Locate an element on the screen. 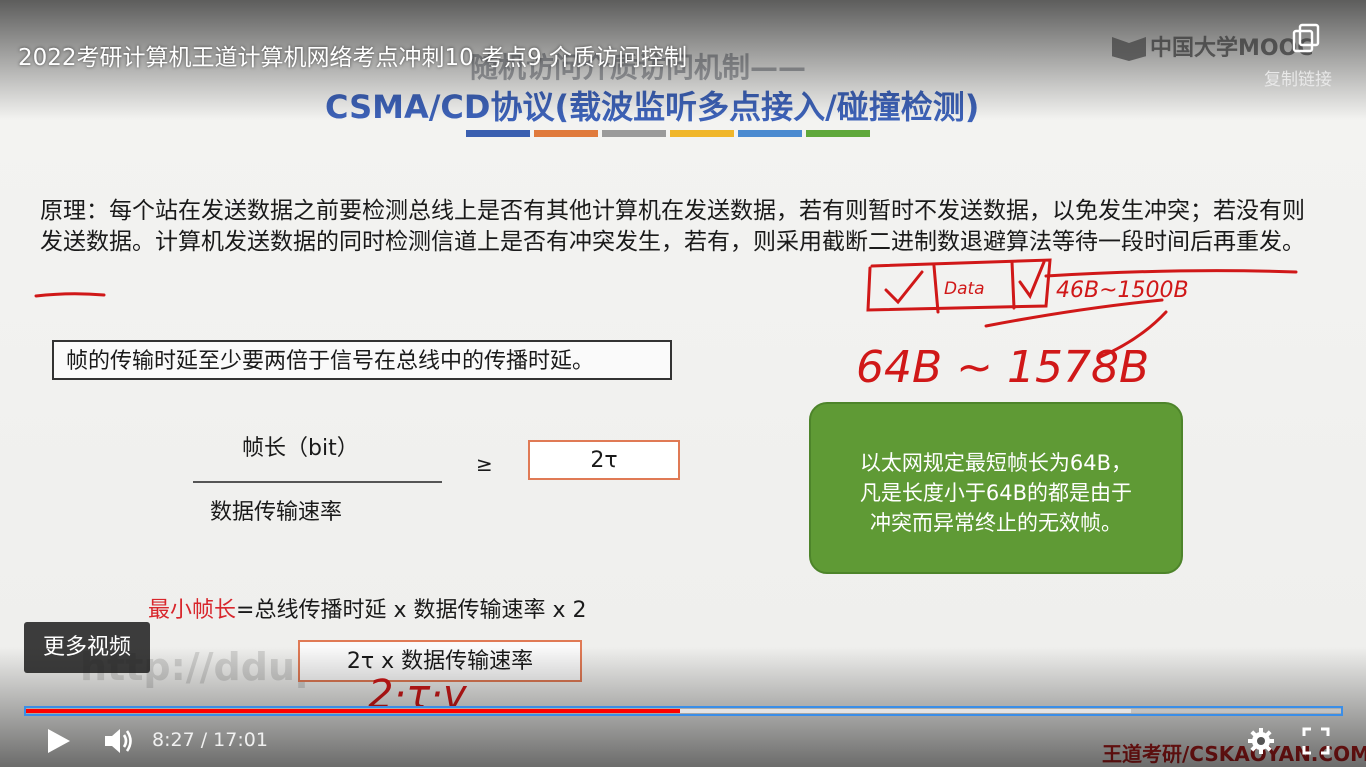 The image size is (1366, 767). geq-symbol: ≥ is located at coordinates (484, 464).